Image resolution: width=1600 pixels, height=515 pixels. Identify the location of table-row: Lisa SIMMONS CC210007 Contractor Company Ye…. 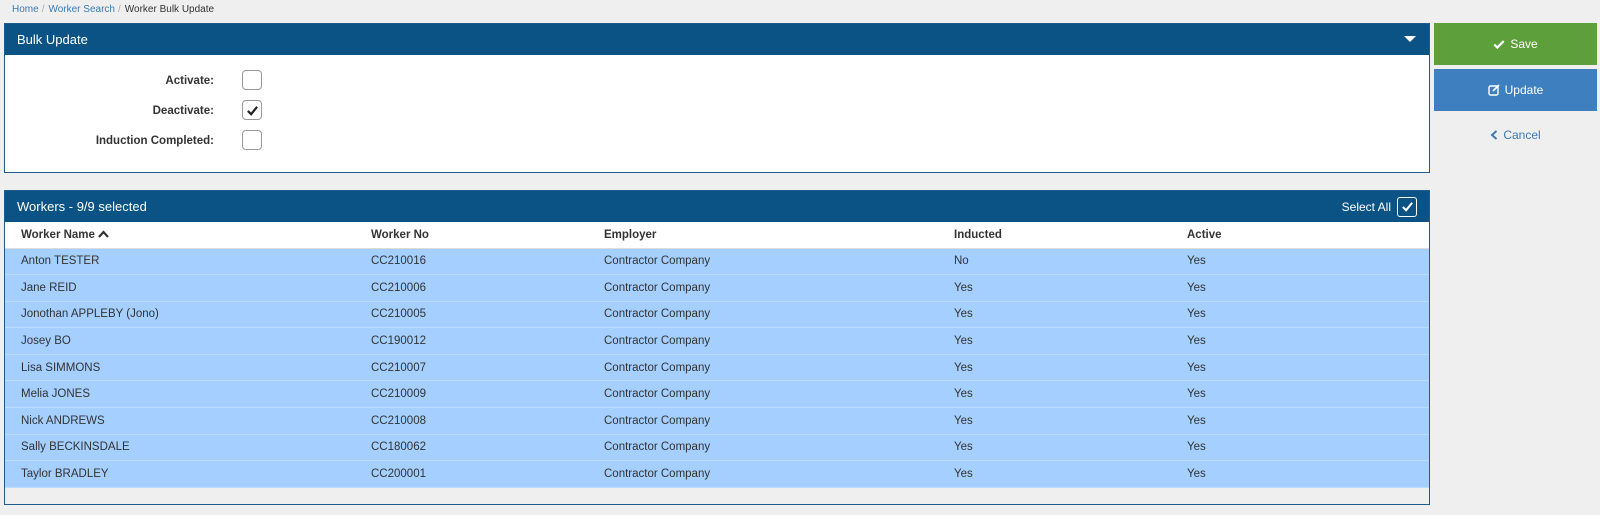
(717, 368).